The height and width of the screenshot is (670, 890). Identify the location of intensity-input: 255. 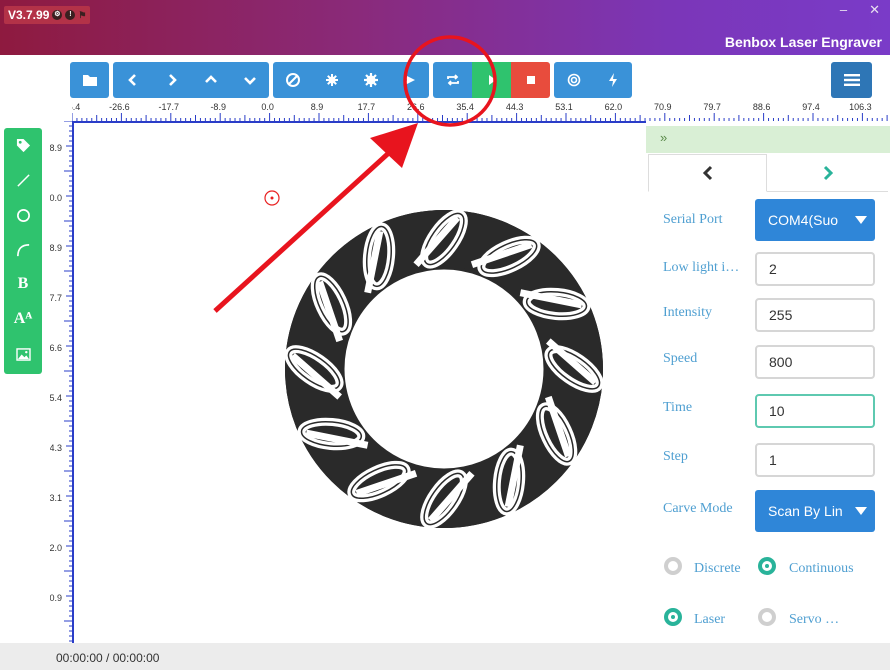
(815, 315).